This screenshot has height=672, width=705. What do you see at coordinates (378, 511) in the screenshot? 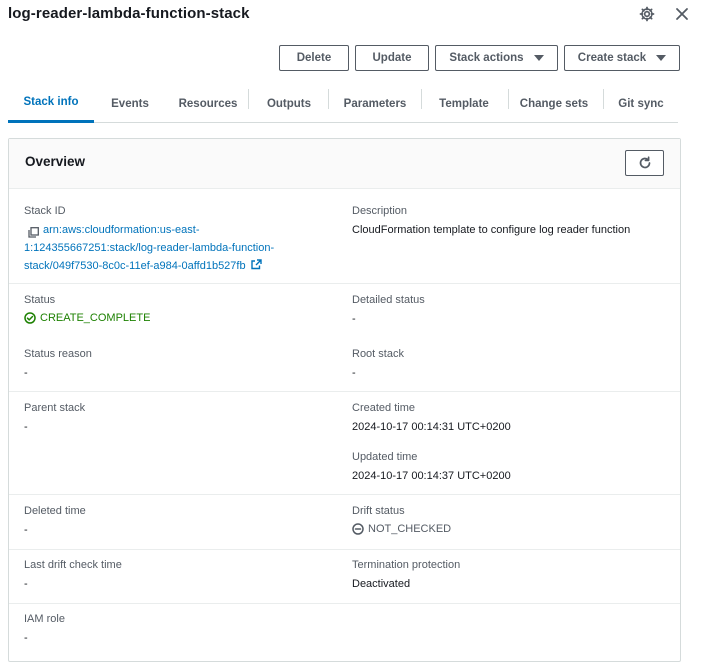
I see `drift-status-label: Drift status` at bounding box center [378, 511].